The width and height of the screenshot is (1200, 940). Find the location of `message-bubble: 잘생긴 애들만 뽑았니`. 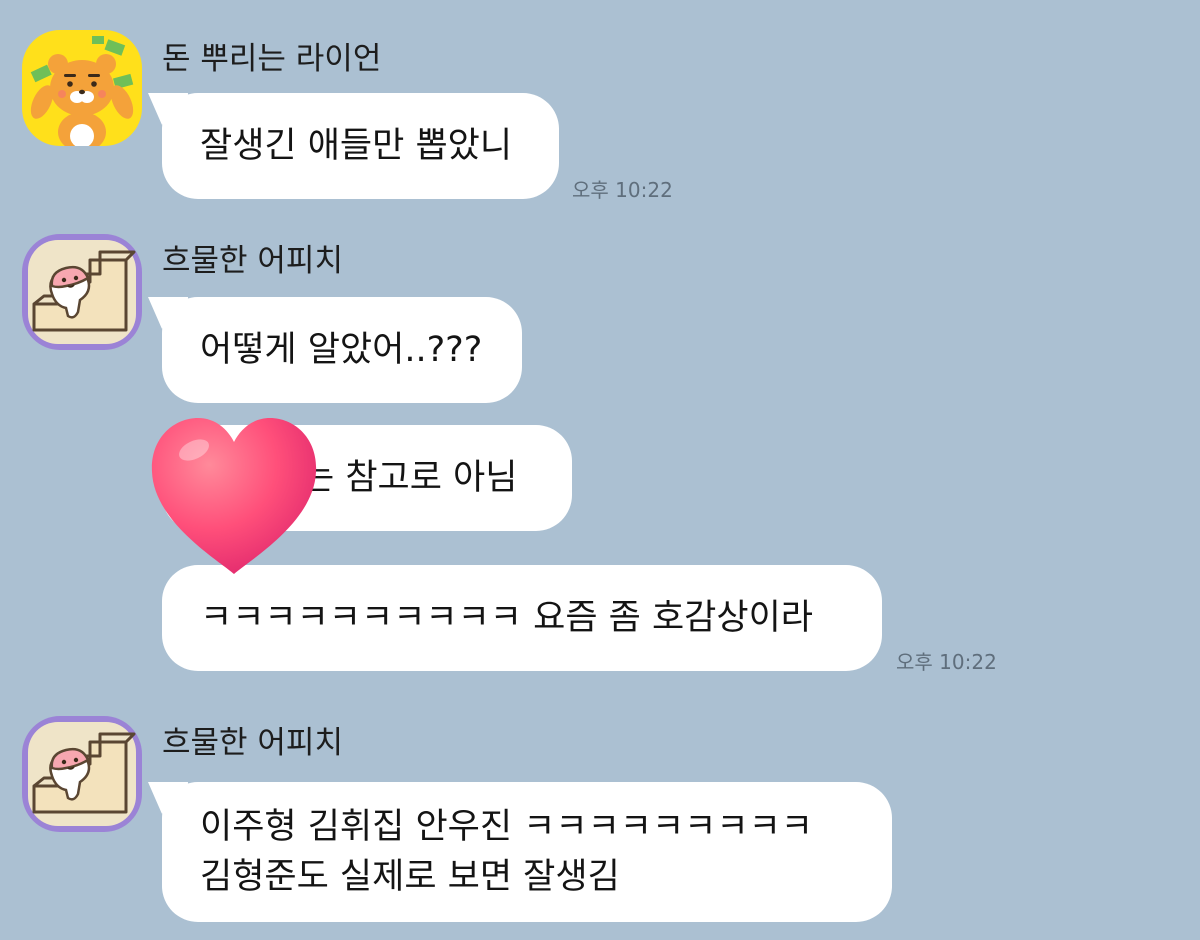

message-bubble: 잘생긴 애들만 뽑았니 is located at coordinates (360, 146).